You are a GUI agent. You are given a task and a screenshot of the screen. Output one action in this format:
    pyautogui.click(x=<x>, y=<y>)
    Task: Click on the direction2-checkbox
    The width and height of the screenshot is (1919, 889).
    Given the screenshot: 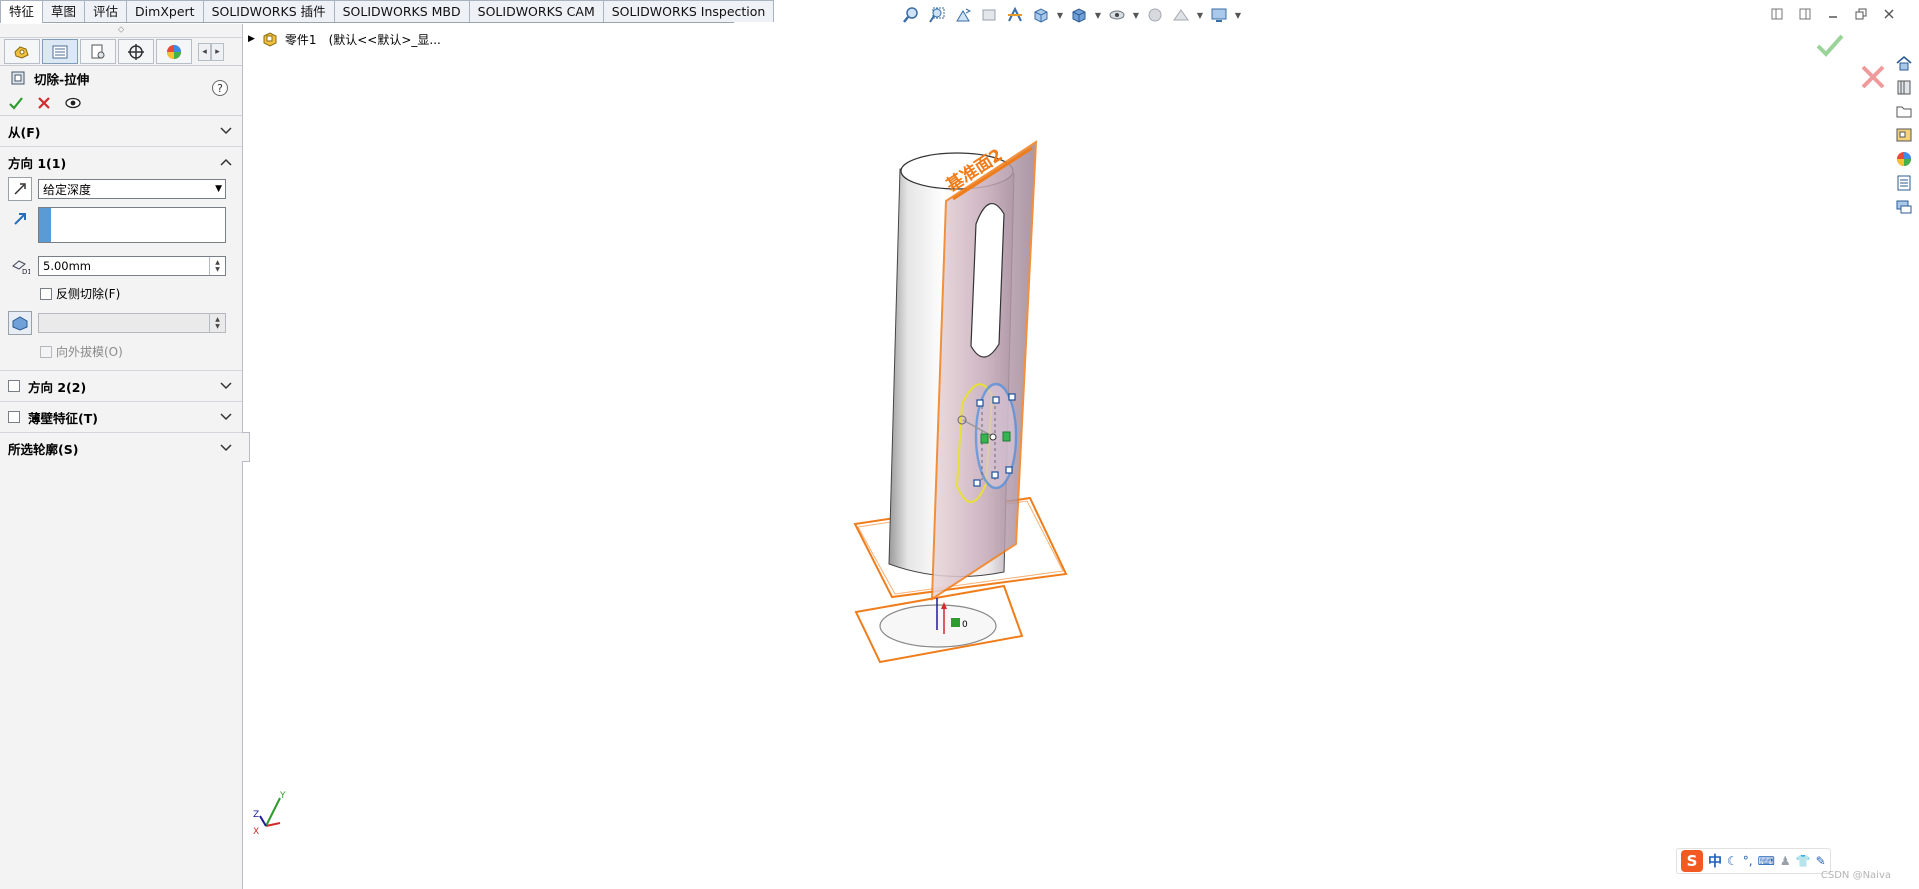 What is the action you would take?
    pyautogui.click(x=14, y=386)
    